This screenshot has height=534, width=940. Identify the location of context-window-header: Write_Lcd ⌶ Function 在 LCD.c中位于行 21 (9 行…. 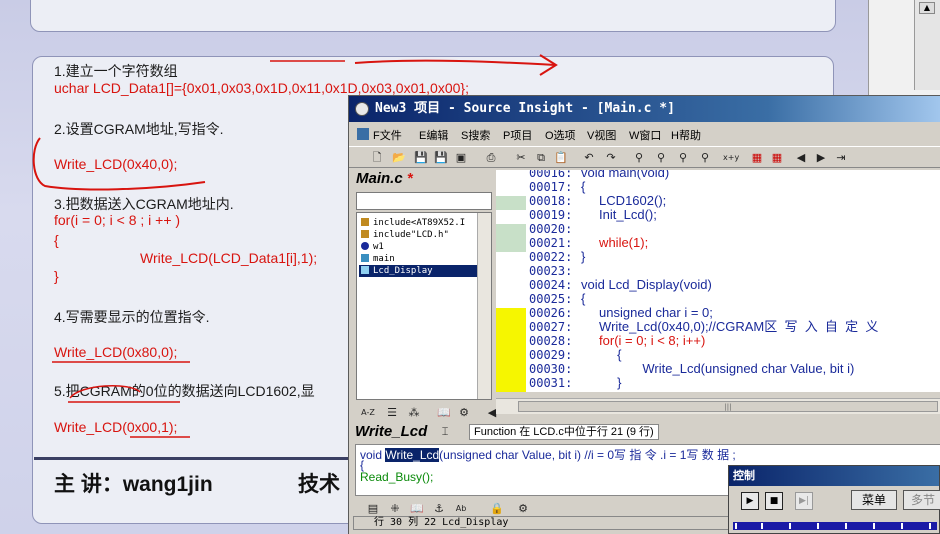
(644, 432).